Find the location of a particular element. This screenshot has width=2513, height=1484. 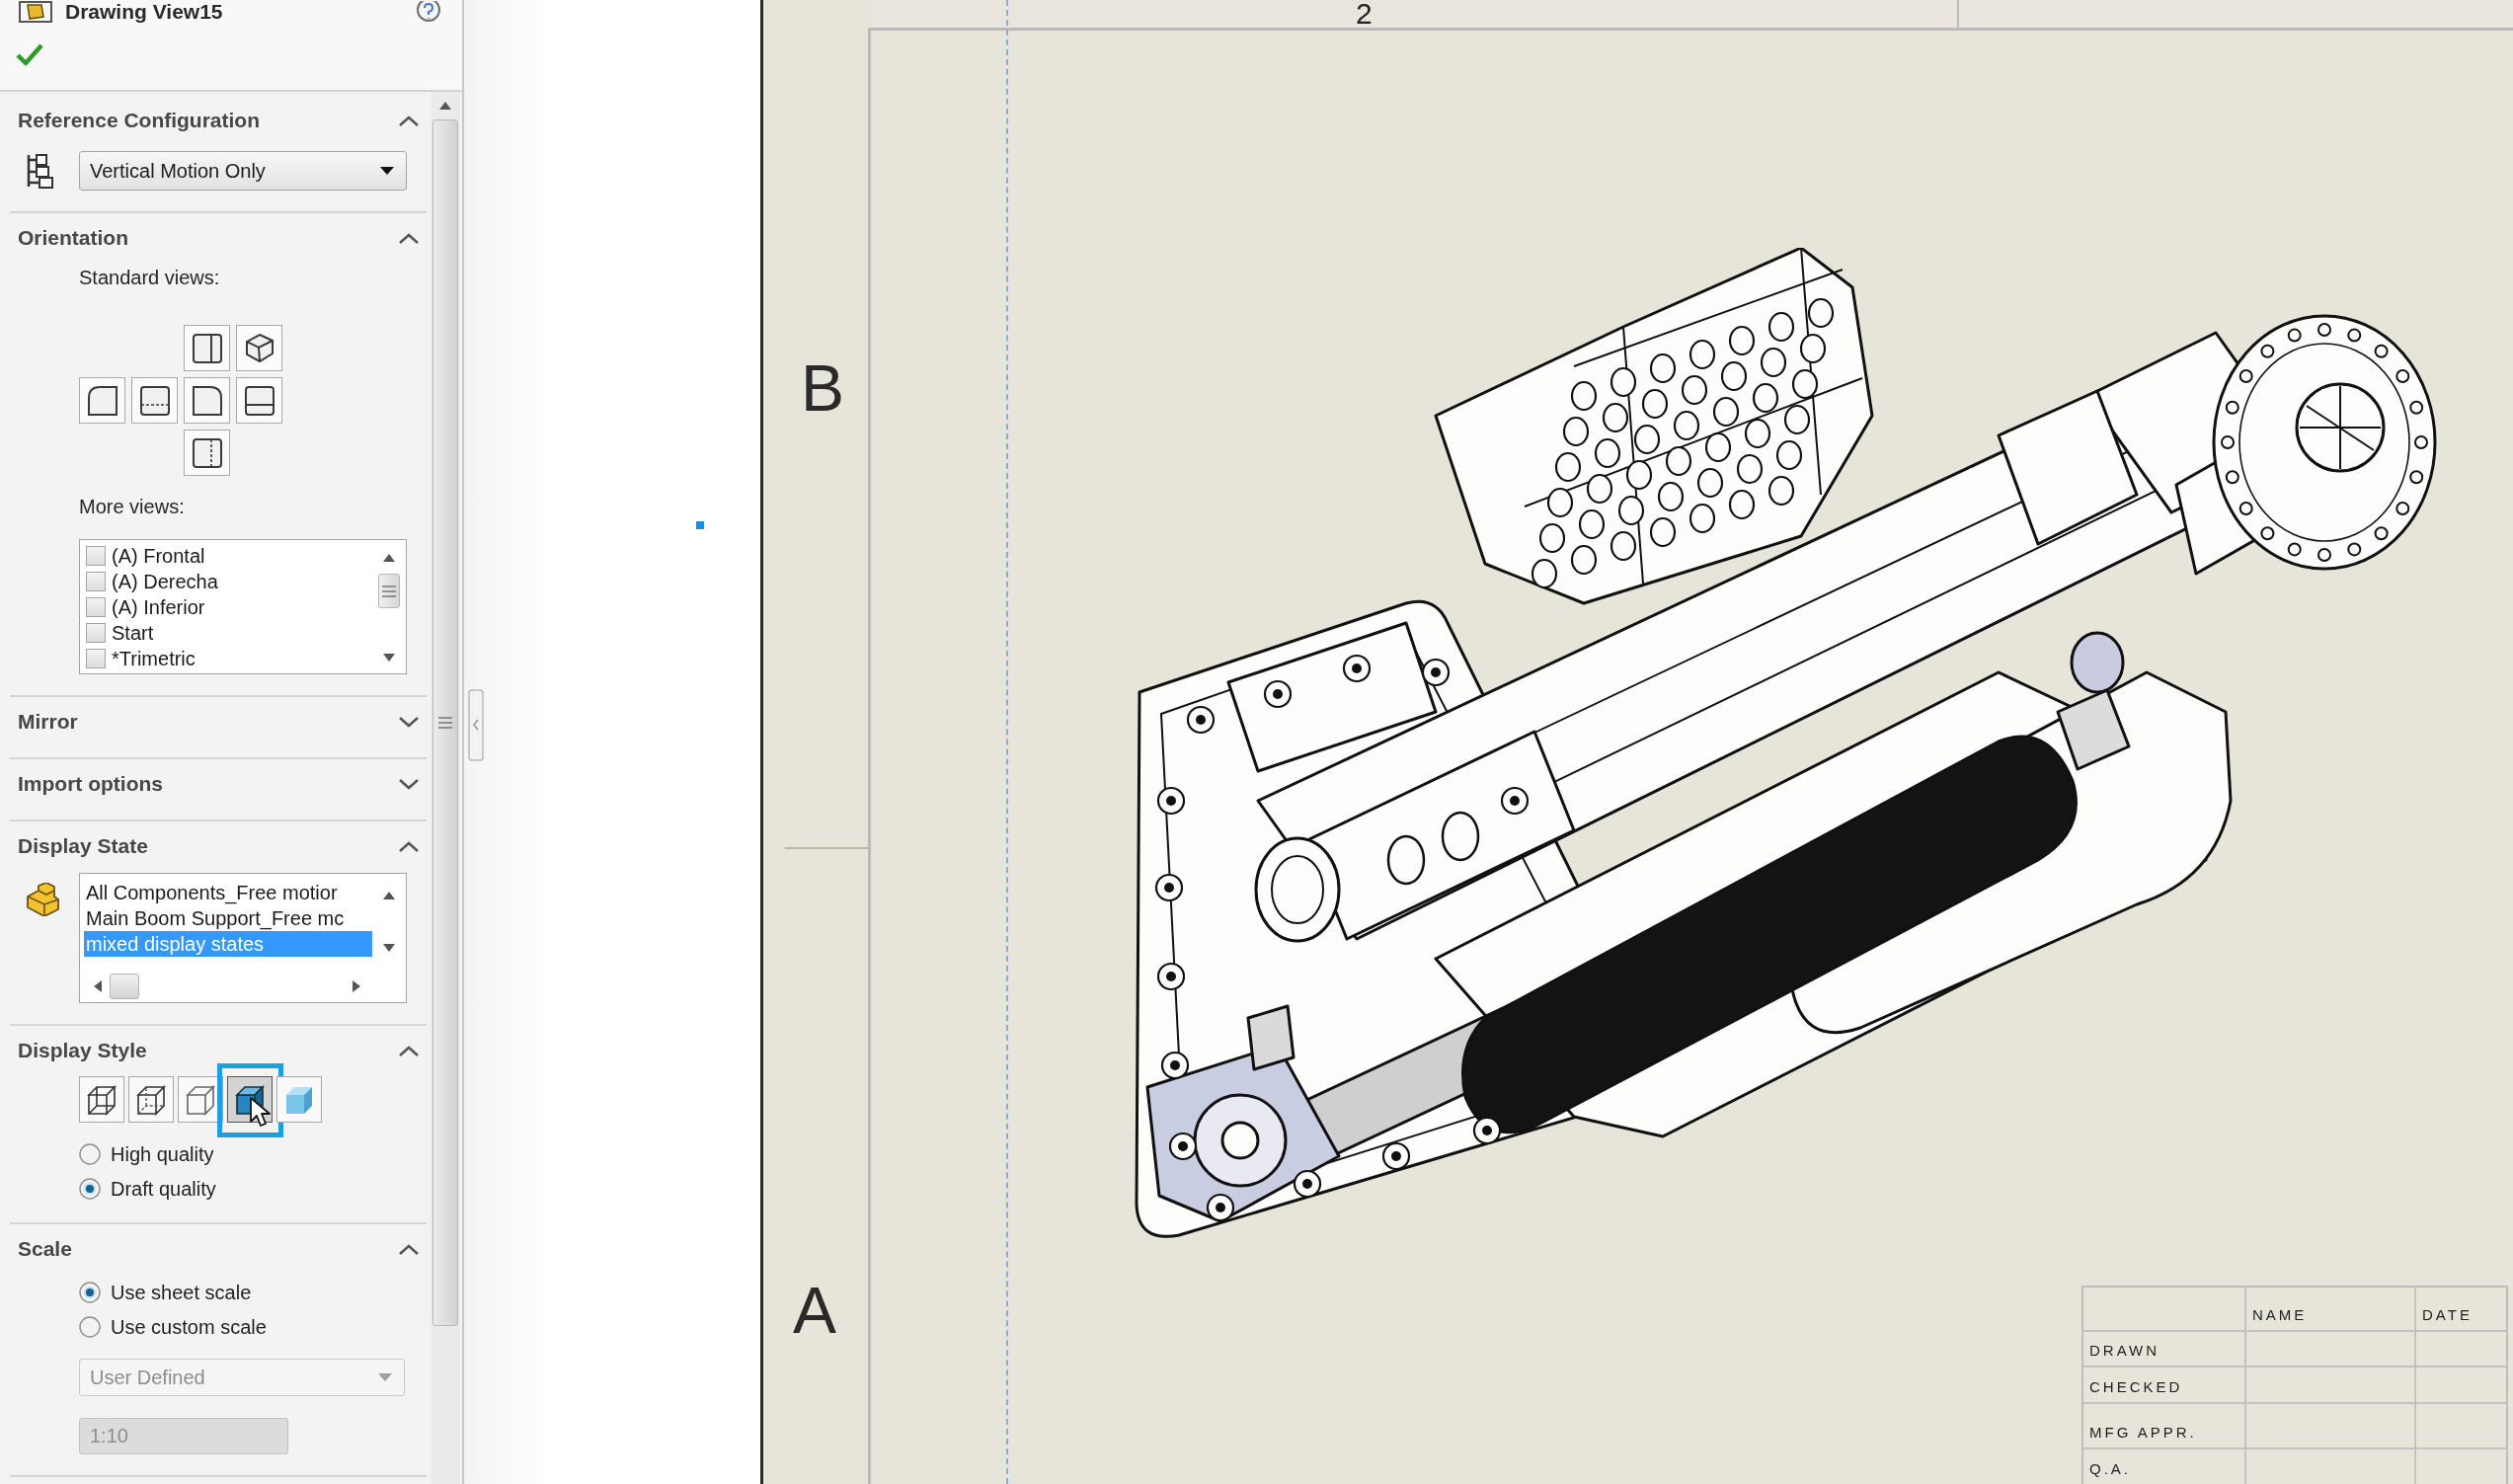

wireframe-cube-icon is located at coordinates (101, 1099).